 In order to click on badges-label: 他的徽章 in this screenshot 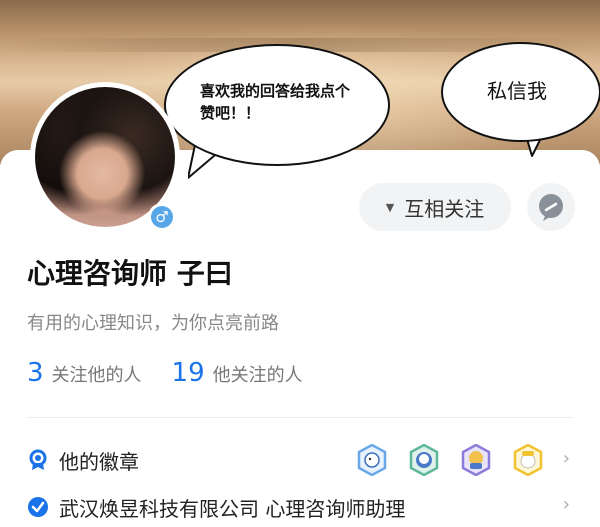, I will do `click(99, 461)`.